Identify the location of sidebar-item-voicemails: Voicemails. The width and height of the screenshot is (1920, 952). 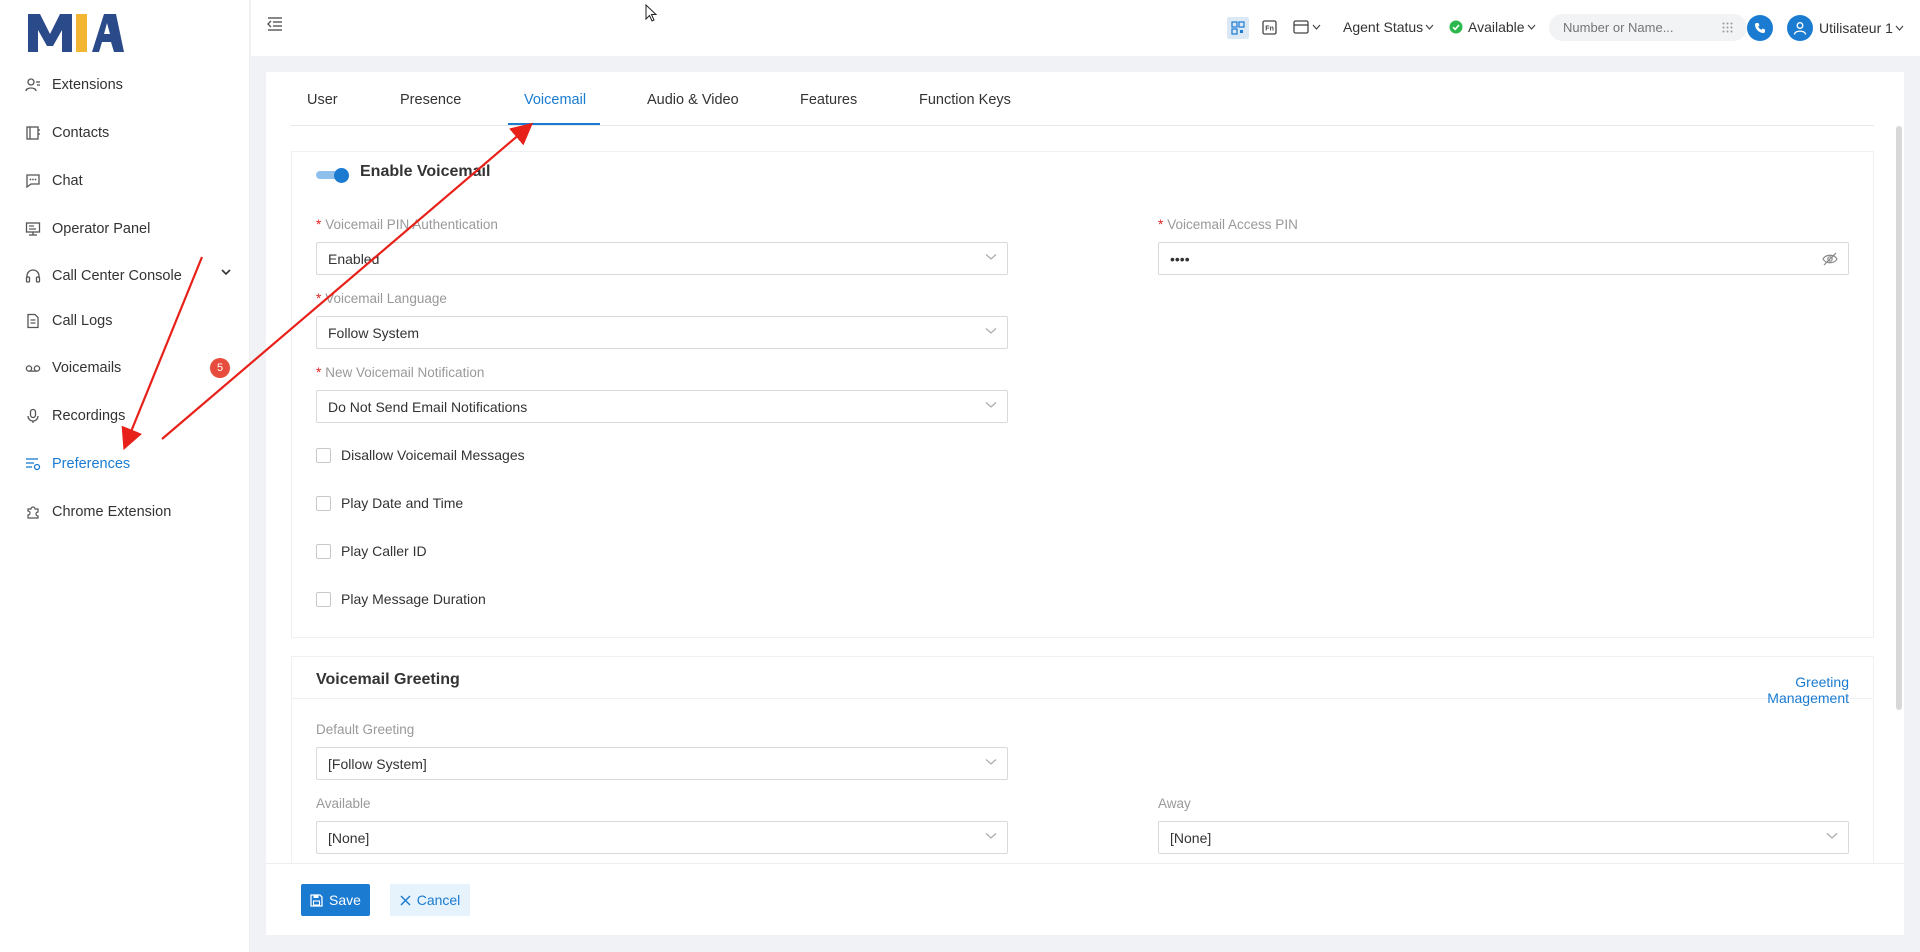
(73, 368).